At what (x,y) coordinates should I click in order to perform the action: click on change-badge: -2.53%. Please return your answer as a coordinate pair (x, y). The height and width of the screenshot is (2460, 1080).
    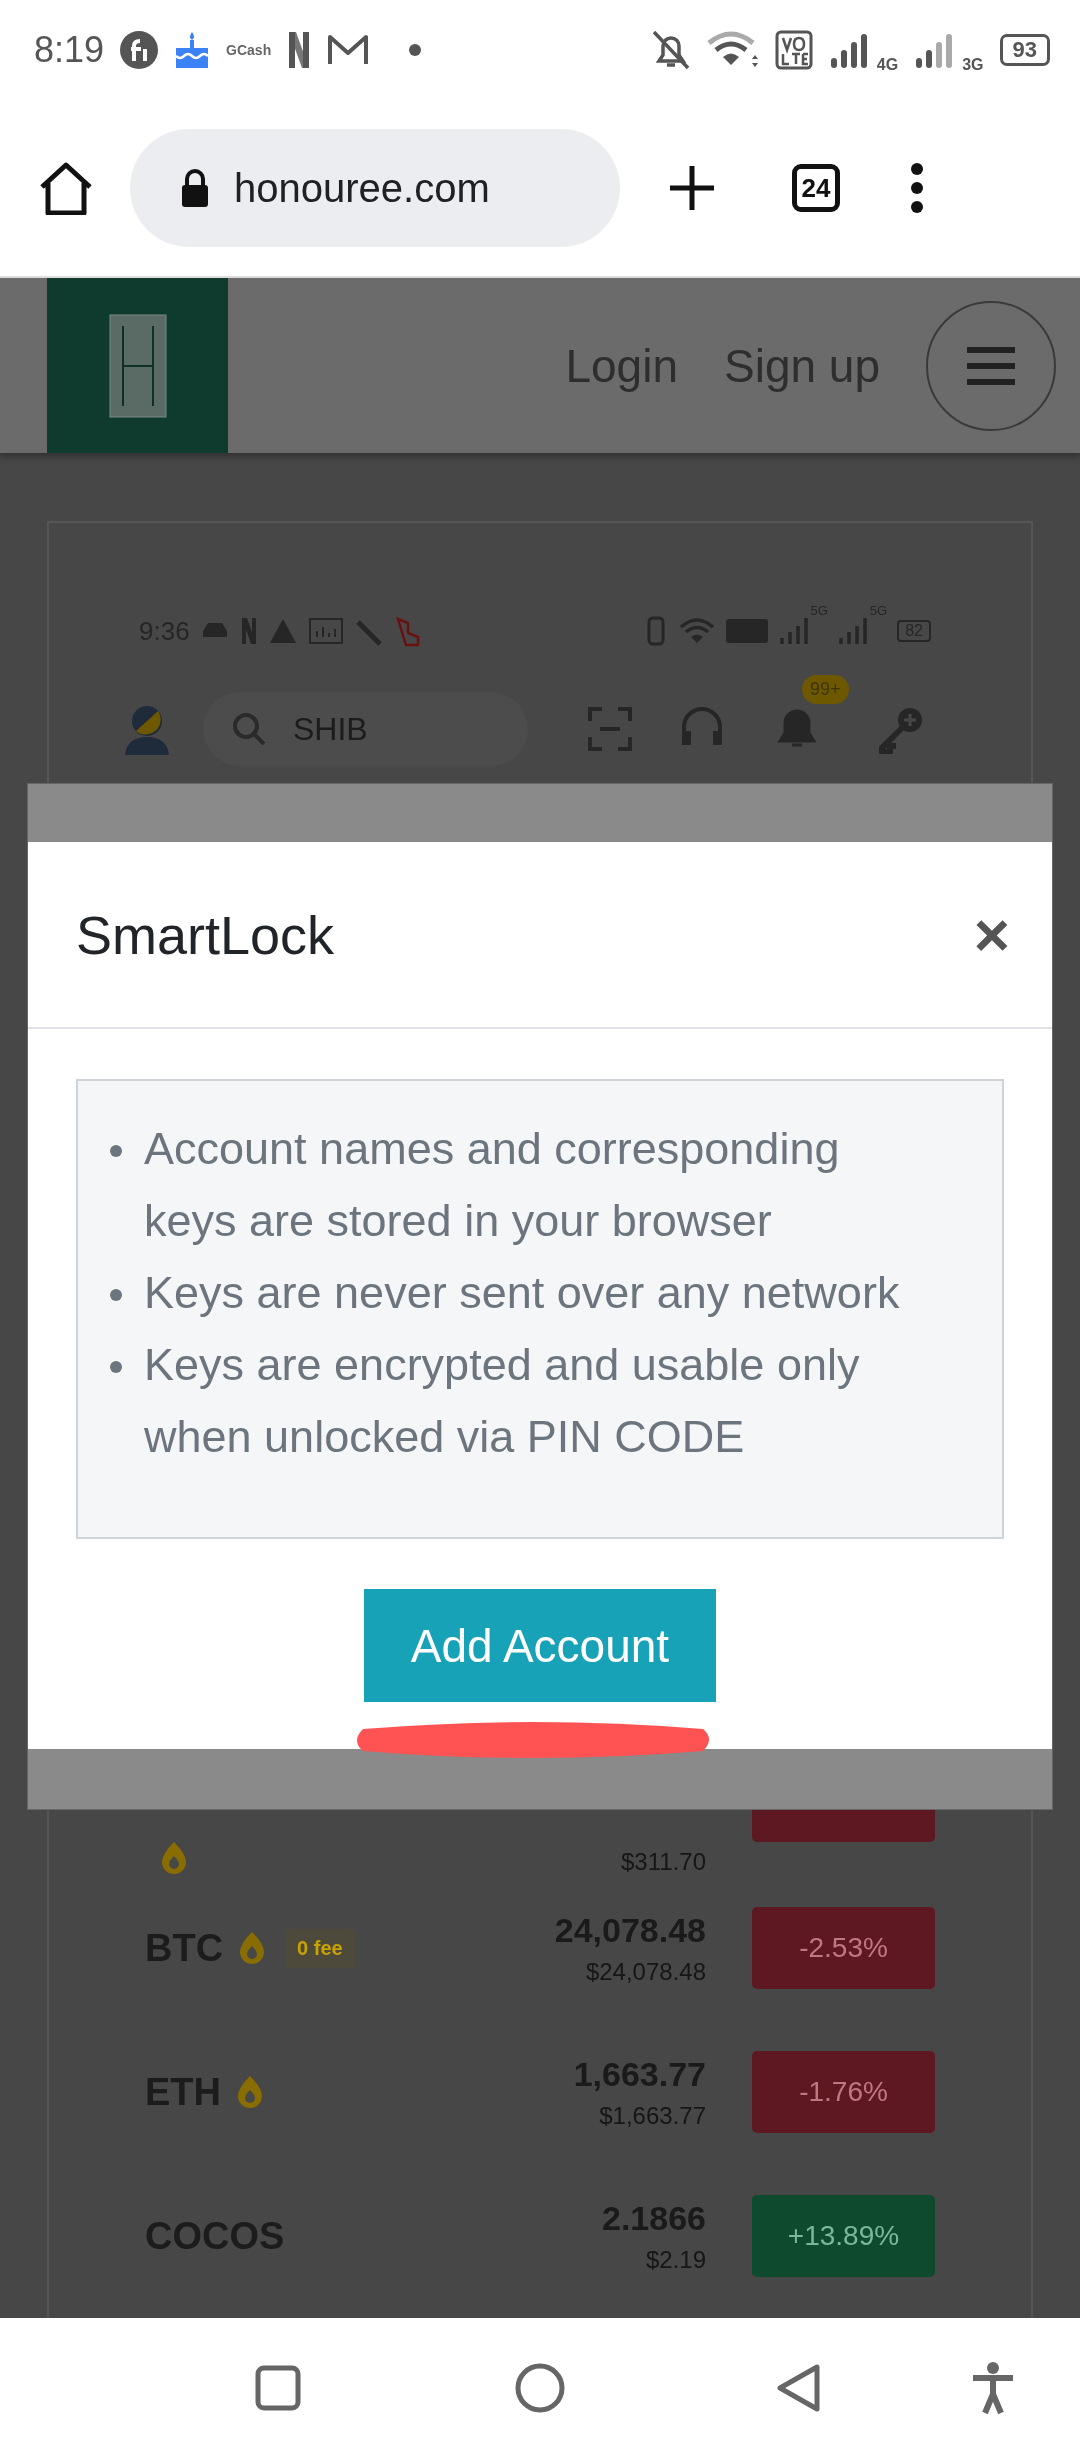
    Looking at the image, I should click on (843, 1948).